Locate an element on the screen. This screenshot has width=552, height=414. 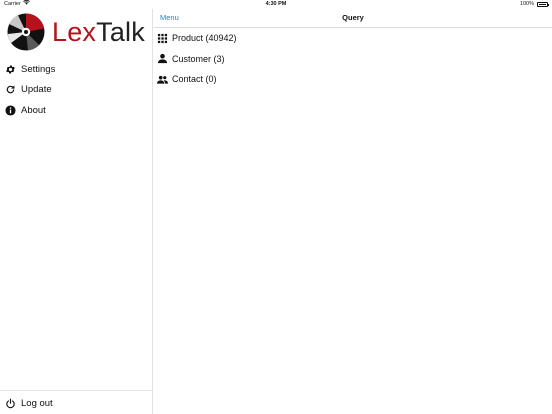
sidebar-item-label: About is located at coordinates (33, 110).